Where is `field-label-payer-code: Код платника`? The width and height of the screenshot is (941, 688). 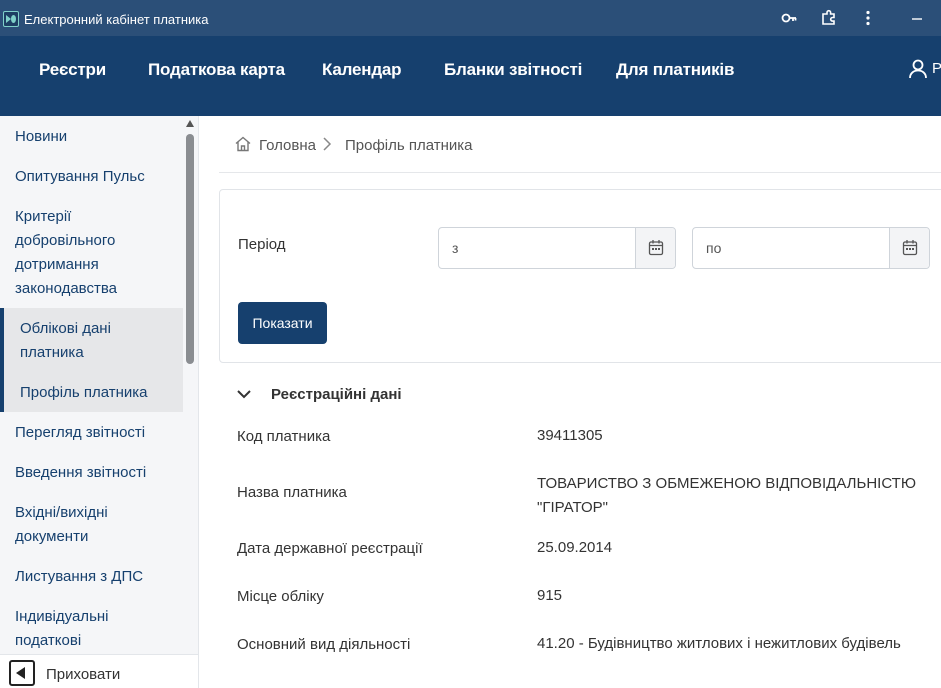 field-label-payer-code: Код платника is located at coordinates (284, 436).